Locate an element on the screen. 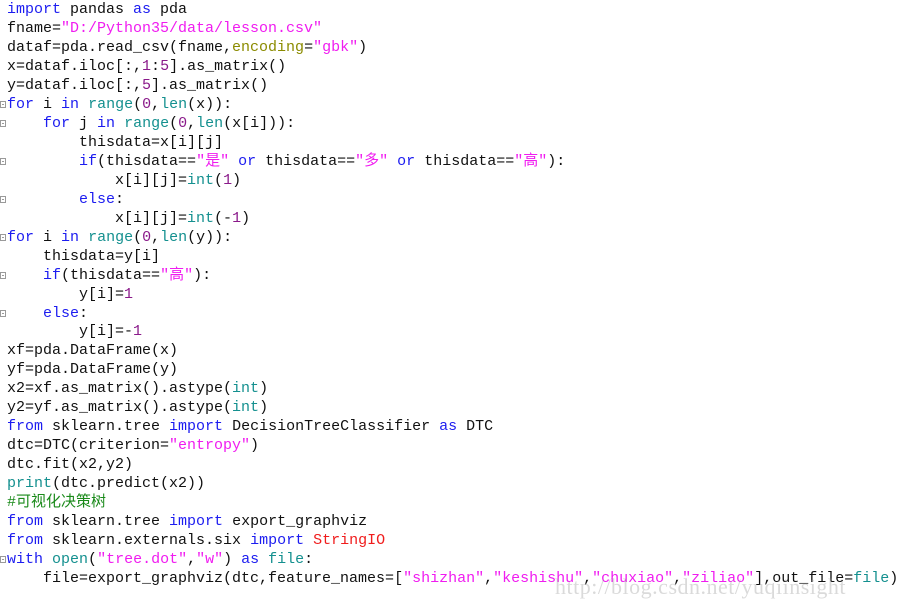 This screenshot has height=606, width=899. code-line: with open("tree.dot","w") as file: is located at coordinates (160, 559).